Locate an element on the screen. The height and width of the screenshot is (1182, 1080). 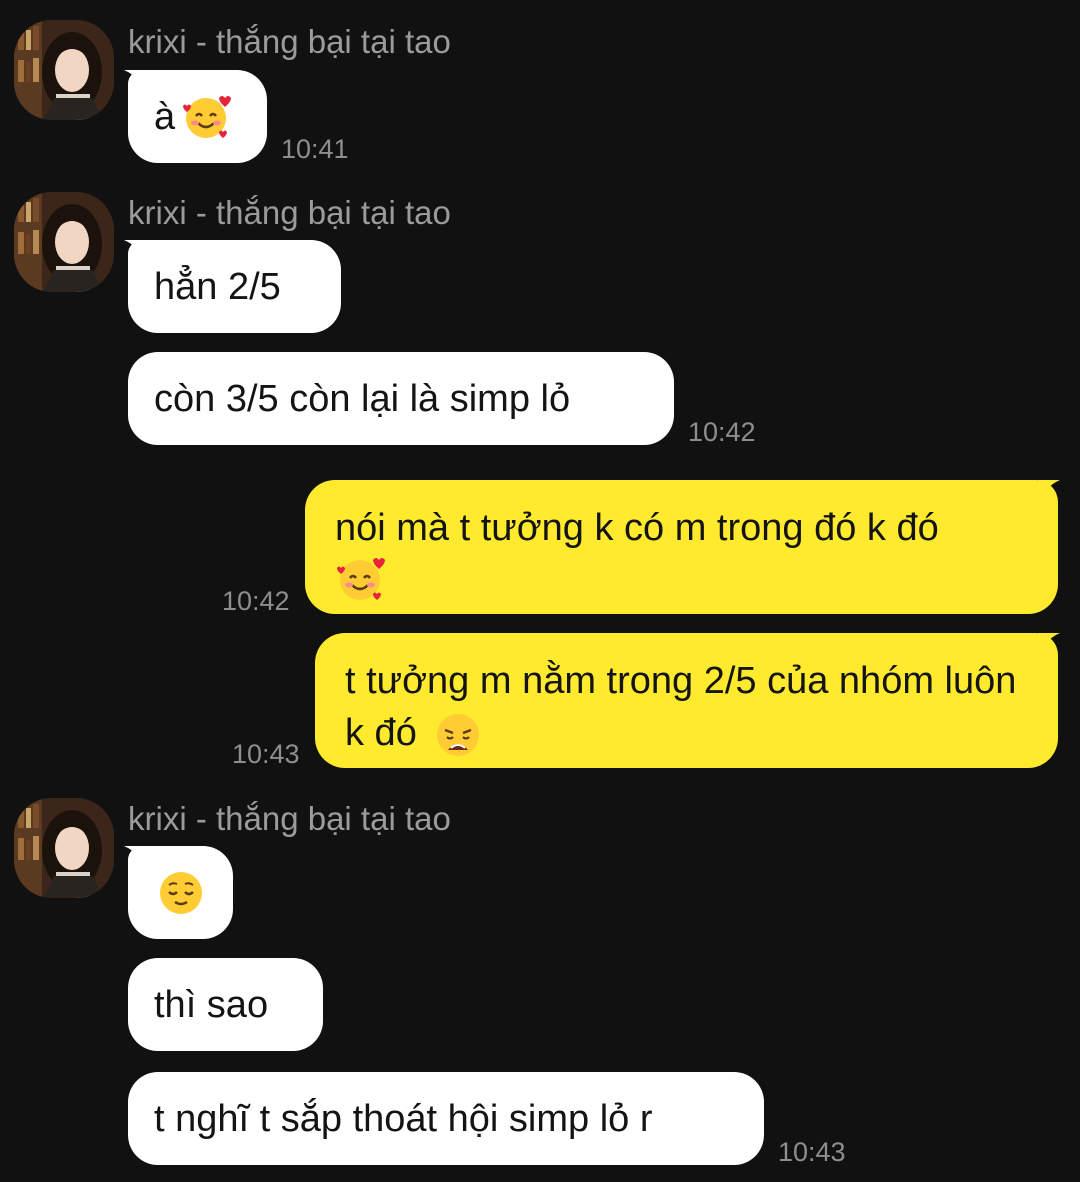
message-bubble-outgoing: nói mà t tưởng k có m trong đó k đó is located at coordinates (681, 547).